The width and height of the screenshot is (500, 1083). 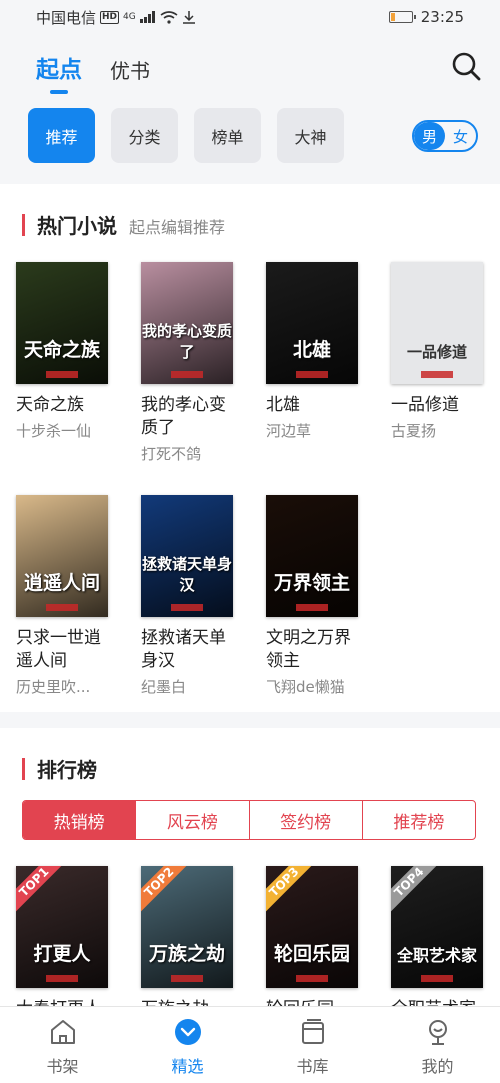 I want to click on hot-book-card: 一品修道 一品修道 古夏扬, so click(x=439, y=351).